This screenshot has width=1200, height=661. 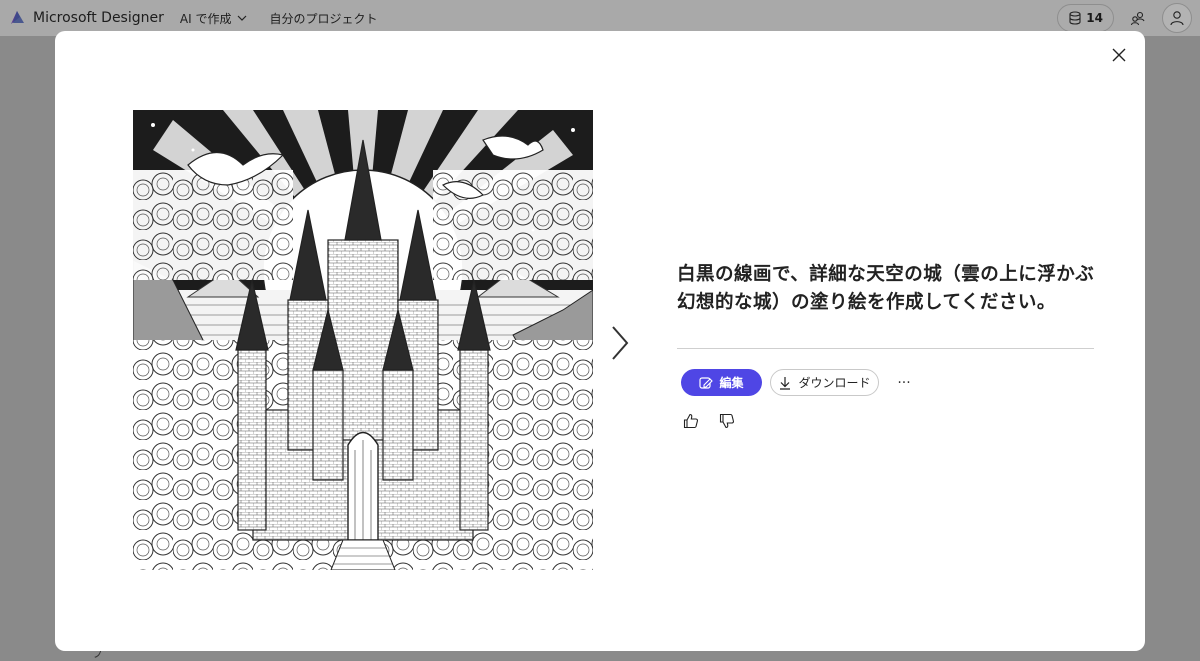 I want to click on edit-button: 編集, so click(x=721, y=382).